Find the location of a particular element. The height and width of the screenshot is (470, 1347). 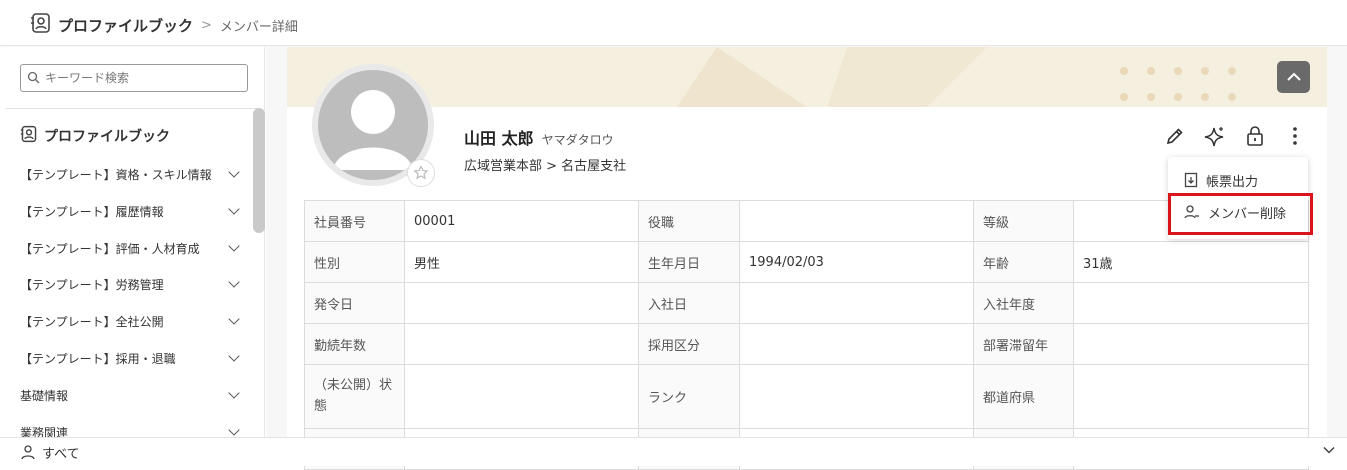

sidebar-item-label: 【テンプレート】労務管理 is located at coordinates (92, 284).